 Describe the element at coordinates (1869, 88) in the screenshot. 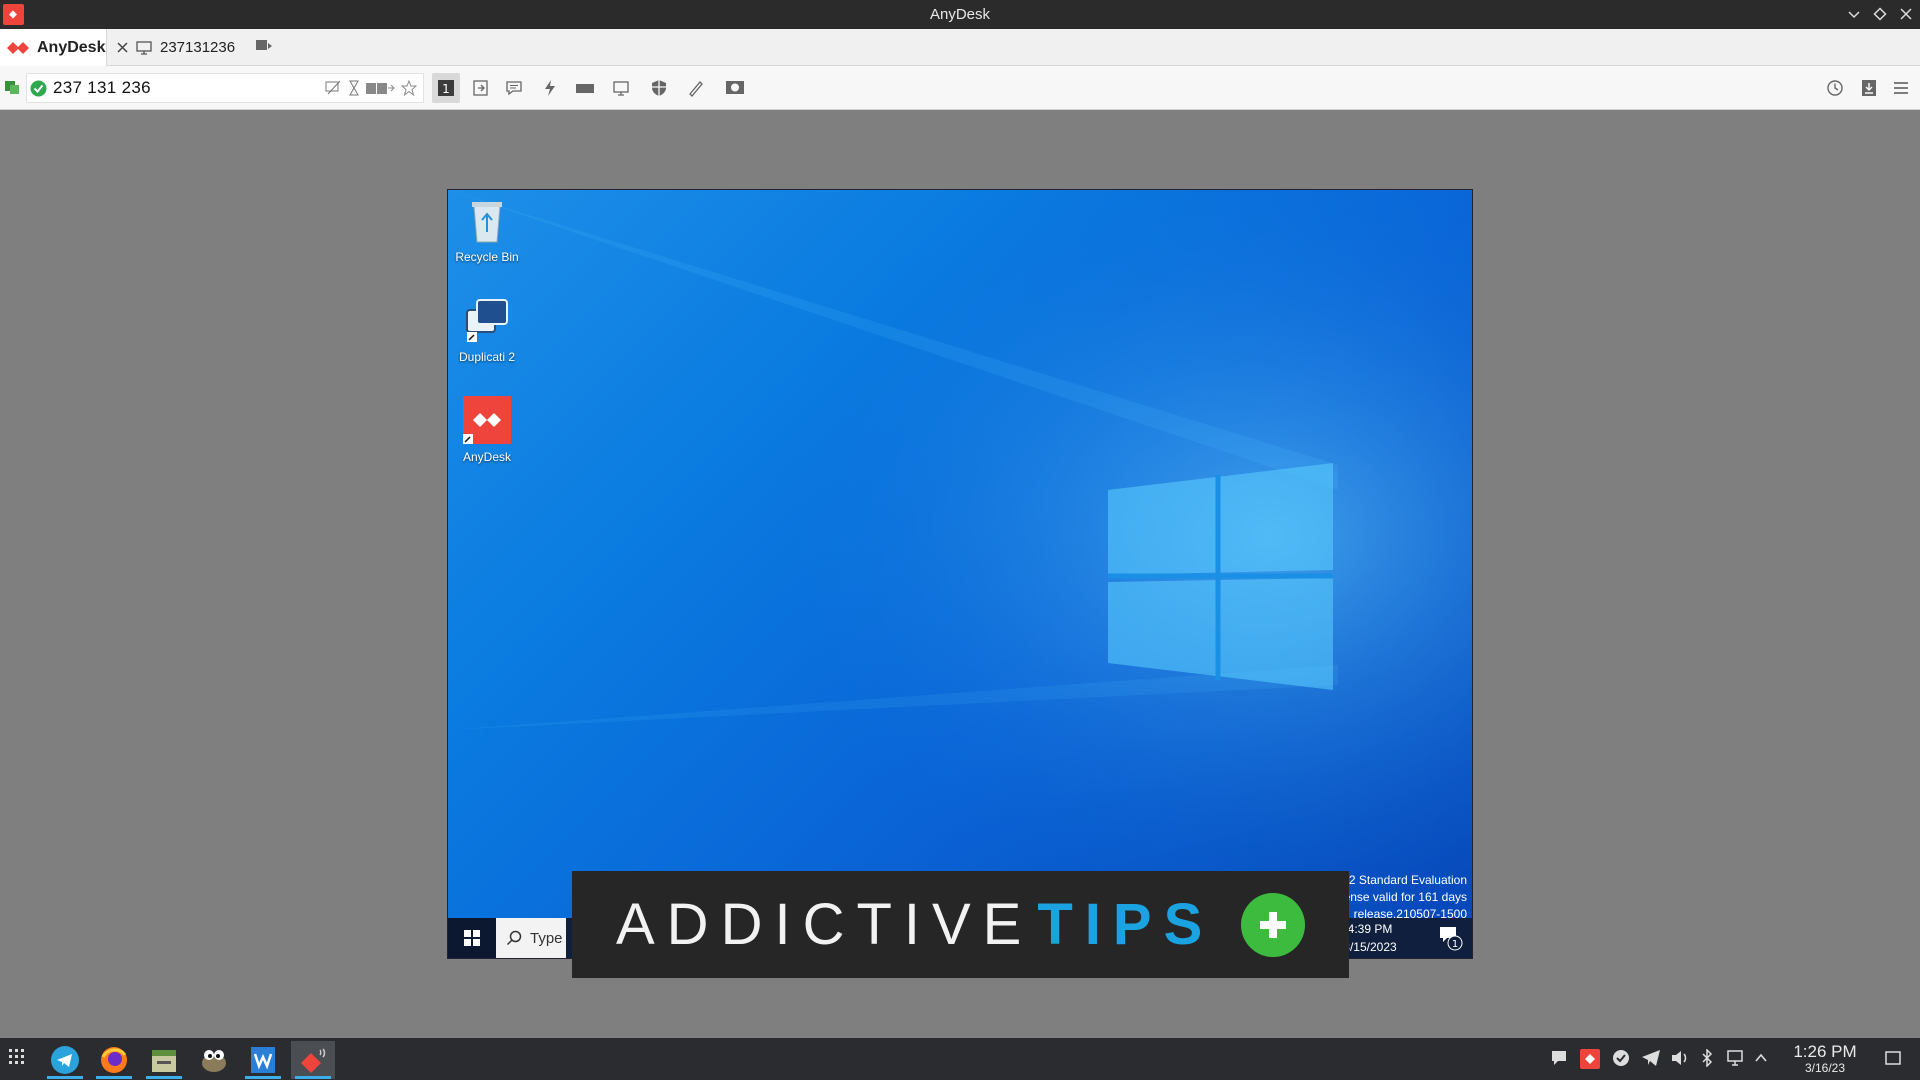

I see `download-icon` at that location.